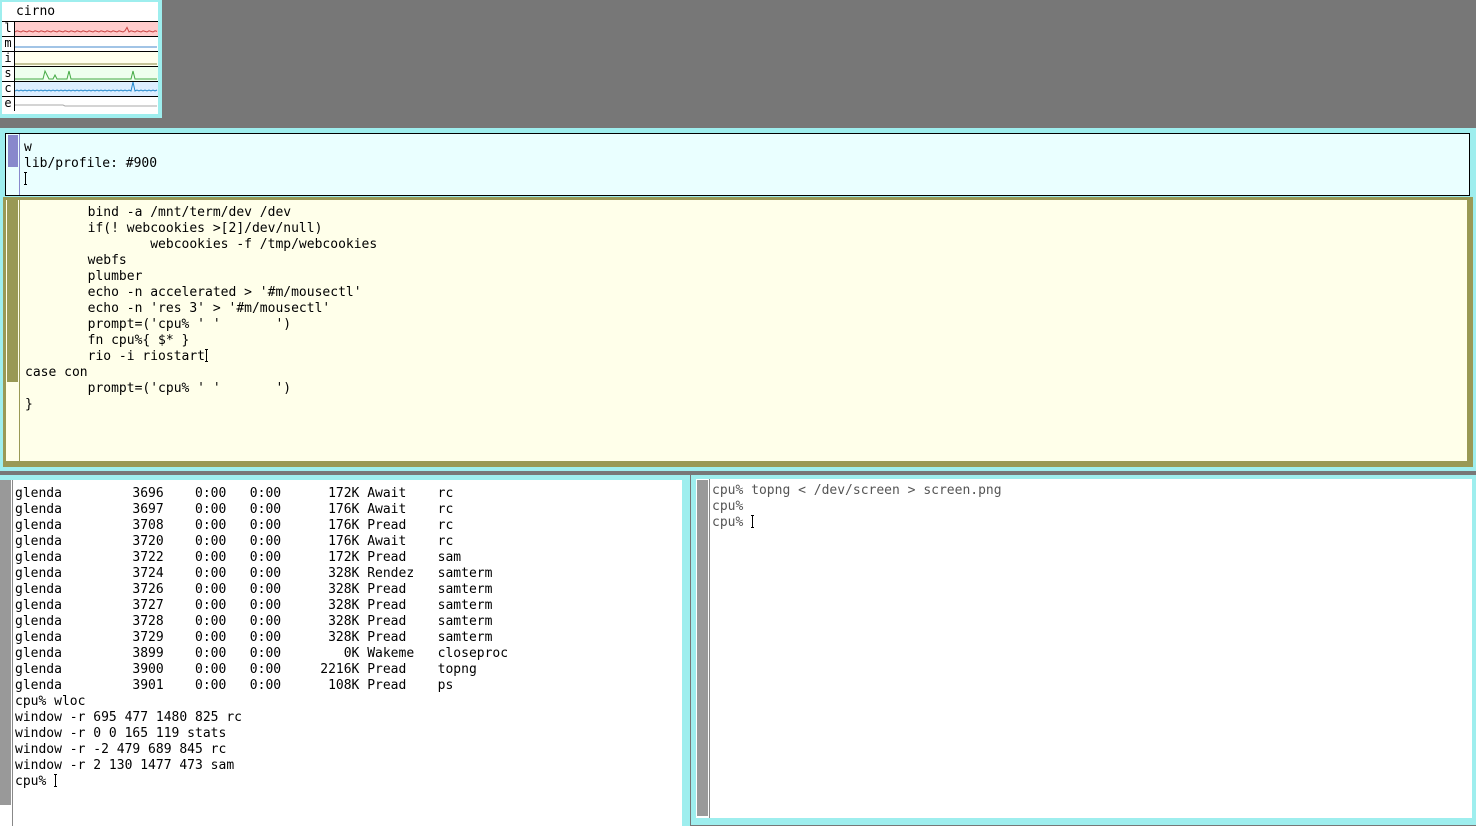 The height and width of the screenshot is (826, 1476). I want to click on stats-window: cirno lmisce, so click(81, 59).